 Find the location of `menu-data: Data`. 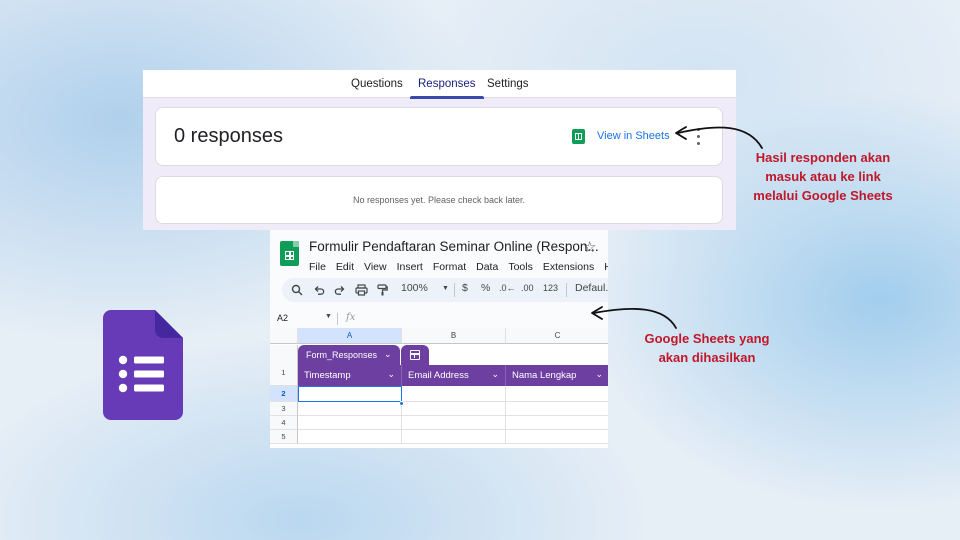

menu-data: Data is located at coordinates (487, 267).